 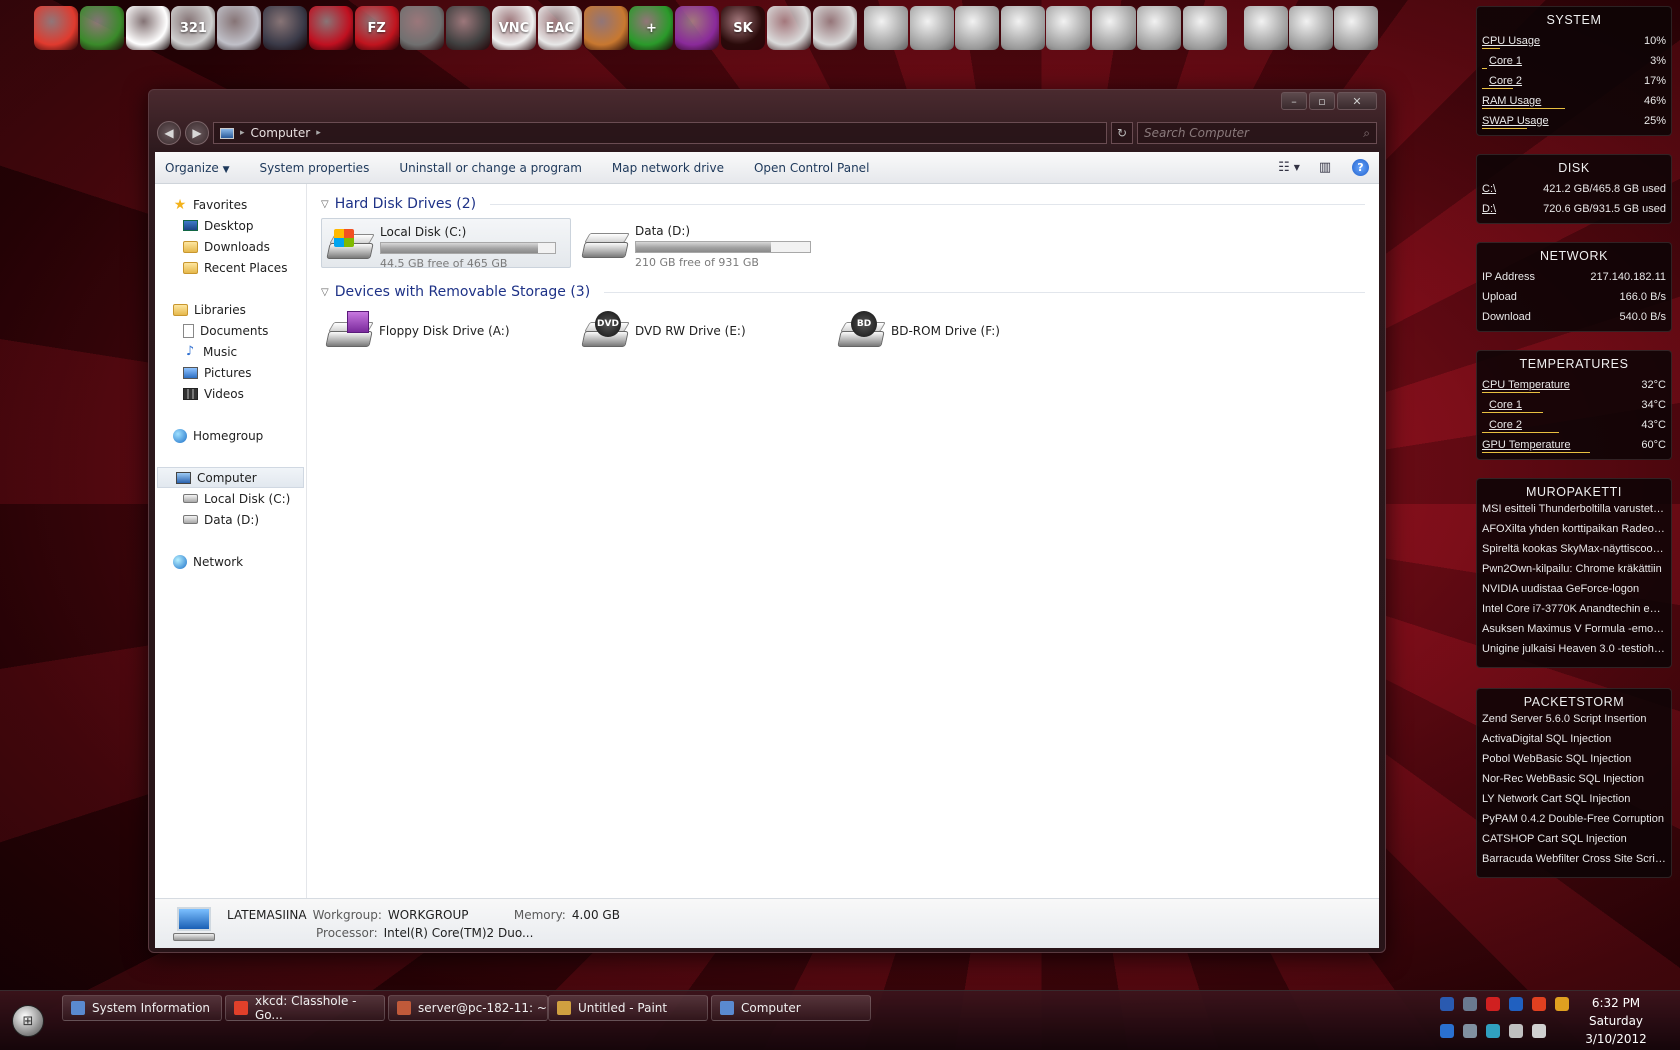 I want to click on volume-off-tray-icon, so click(x=1539, y=1004).